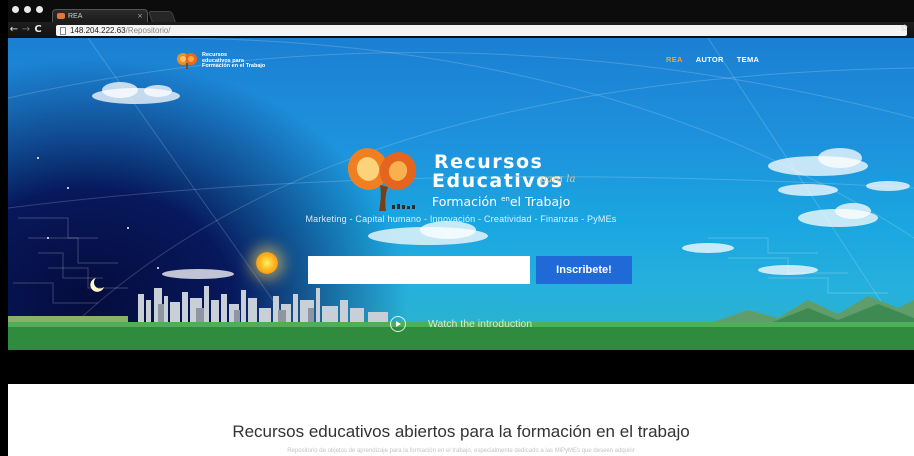  Describe the element at coordinates (461, 11) in the screenshot. I see `tab-bar: REA ×` at that location.